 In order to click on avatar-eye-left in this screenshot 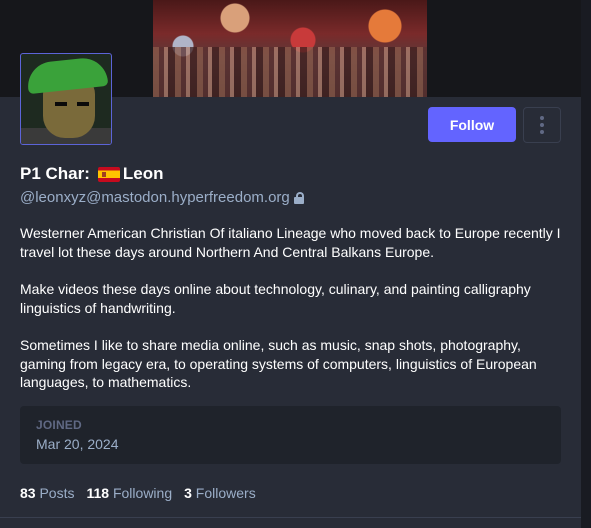, I will do `click(61, 104)`.